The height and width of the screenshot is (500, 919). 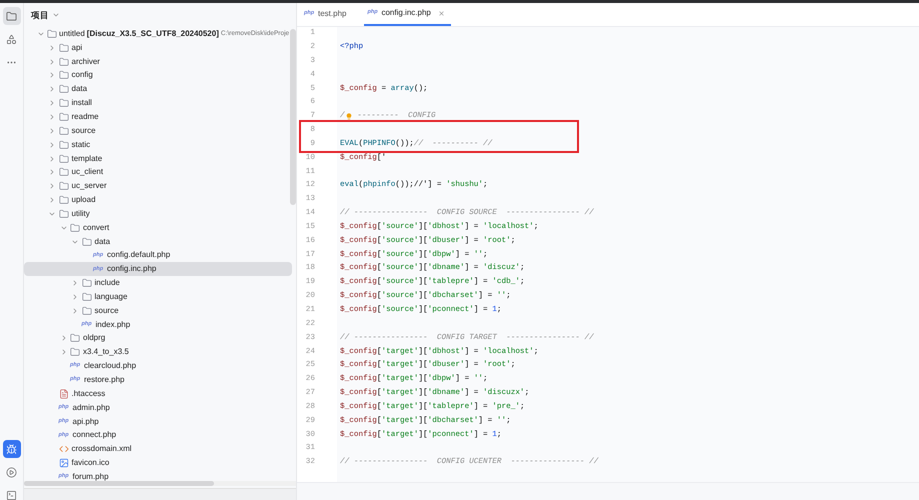 I want to click on tree-item-label: static, so click(x=81, y=144).